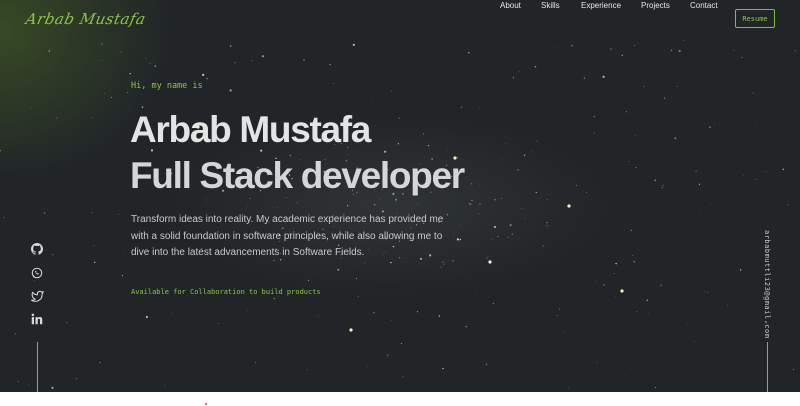  I want to click on whatsapp-icon, so click(37, 273).